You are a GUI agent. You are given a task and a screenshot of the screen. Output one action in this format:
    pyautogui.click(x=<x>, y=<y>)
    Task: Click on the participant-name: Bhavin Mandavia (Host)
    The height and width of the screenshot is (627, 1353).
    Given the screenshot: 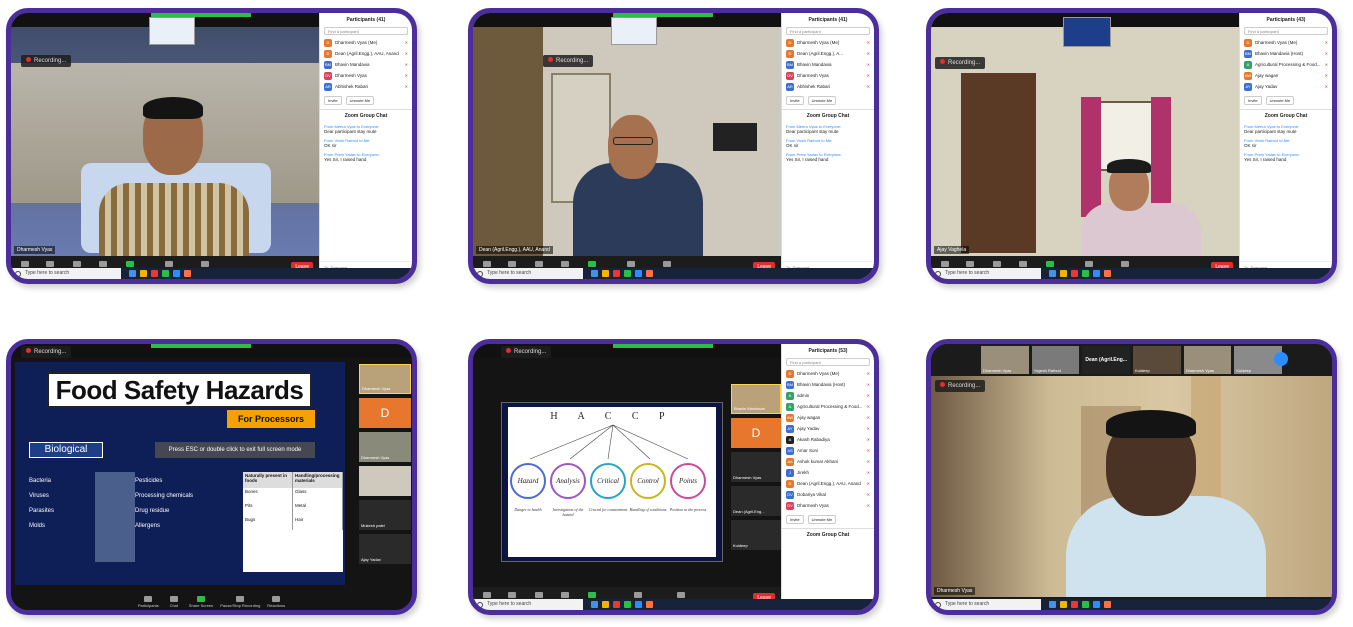 What is the action you would take?
    pyautogui.click(x=1279, y=53)
    